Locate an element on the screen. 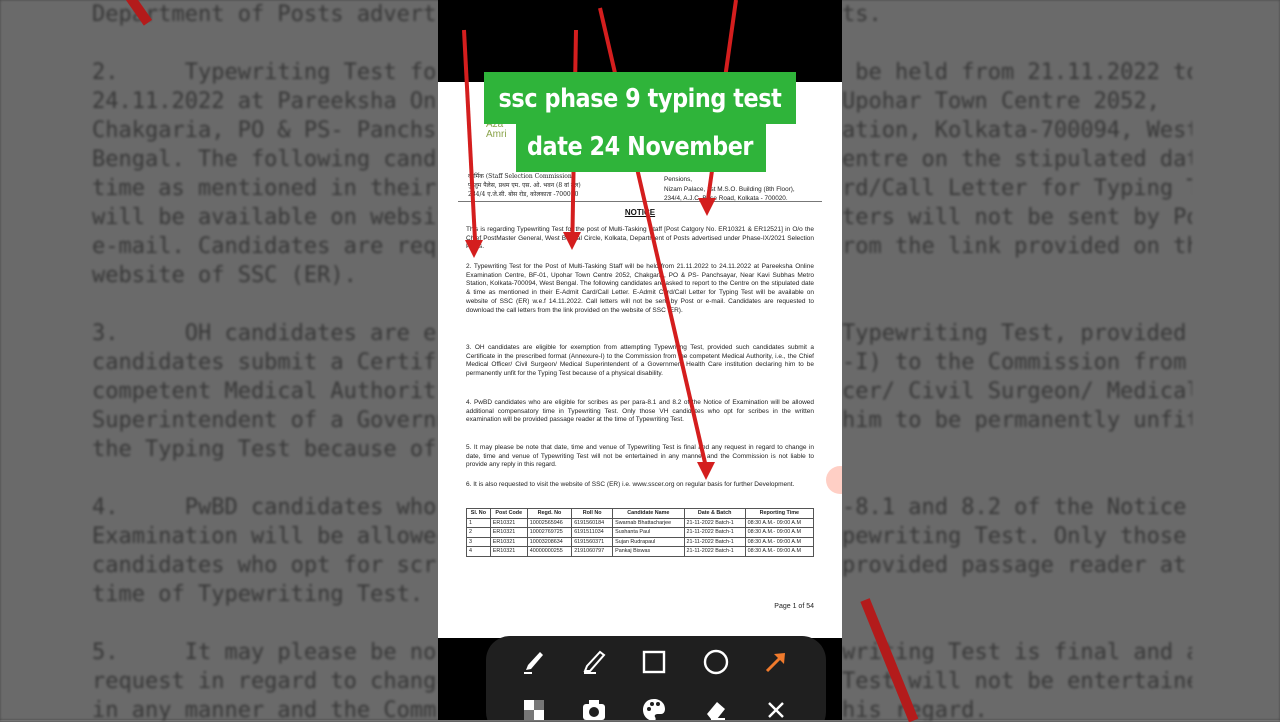 The height and width of the screenshot is (722, 1280). camera-icon is located at coordinates (594, 707).